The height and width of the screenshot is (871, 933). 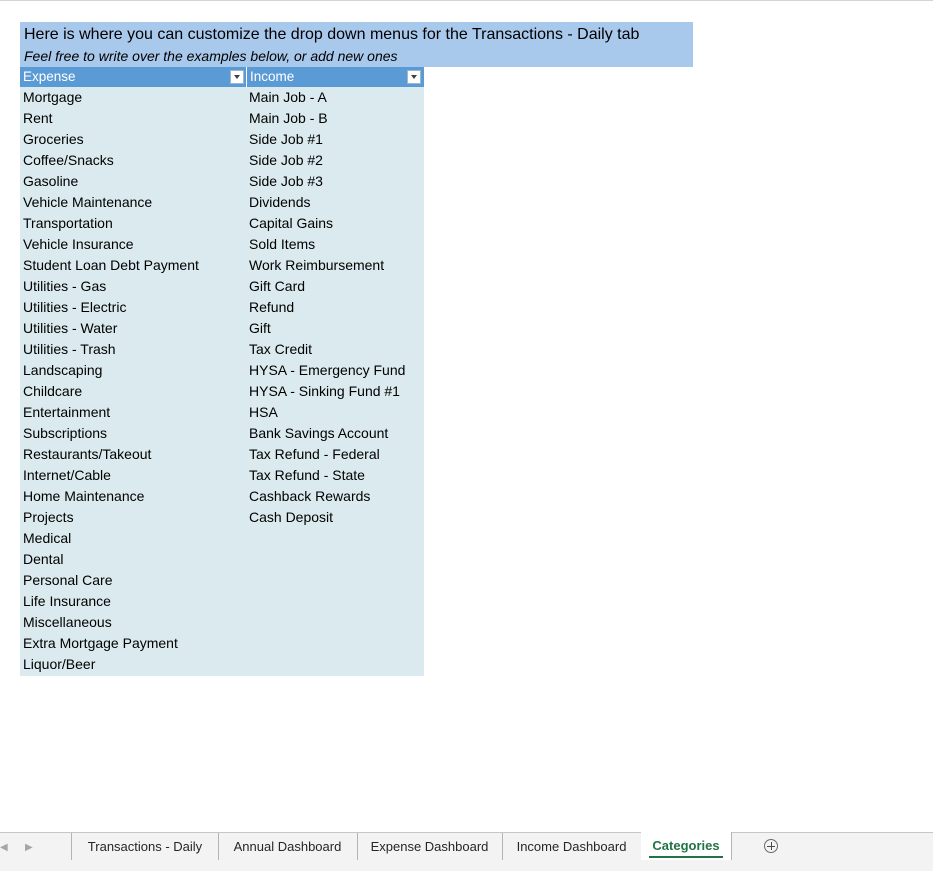 I want to click on income-cell: Cashback Rewards, so click(x=336, y=496).